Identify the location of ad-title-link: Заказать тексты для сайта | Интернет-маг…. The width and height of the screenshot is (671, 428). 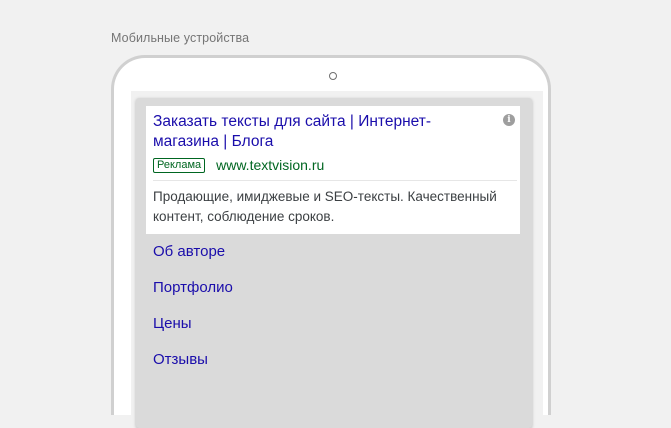
(323, 132).